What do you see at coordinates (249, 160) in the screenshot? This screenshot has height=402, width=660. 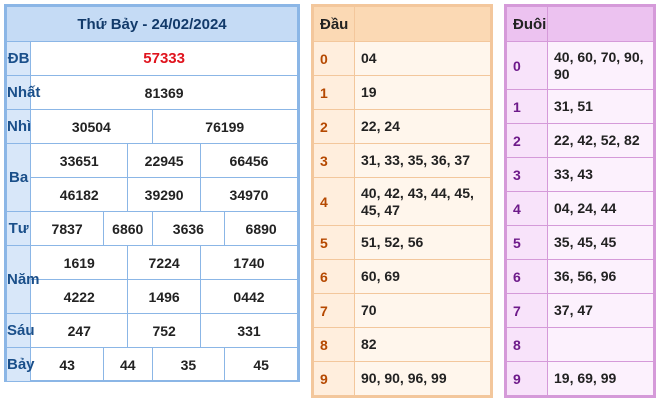 I see `prize-third-number: 66456` at bounding box center [249, 160].